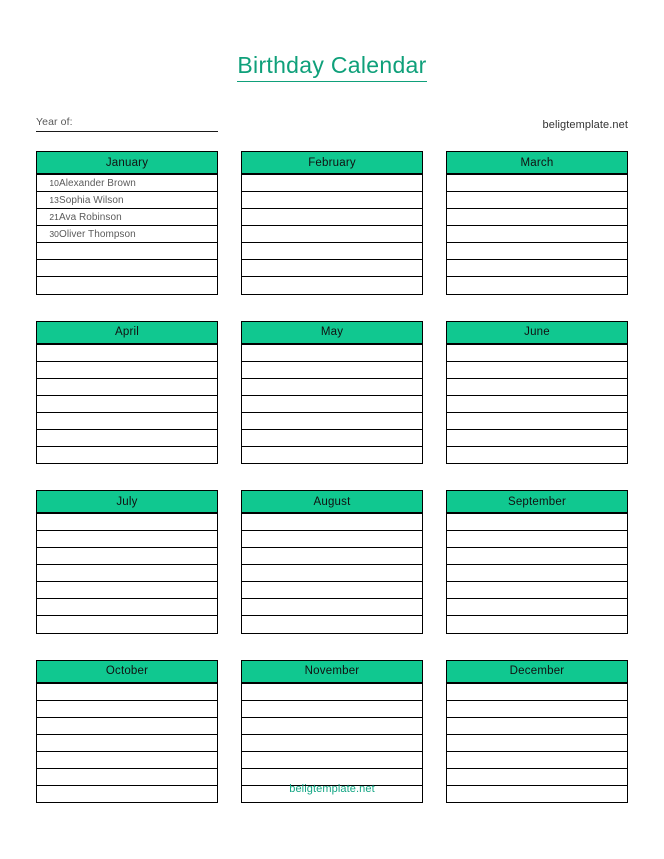 The height and width of the screenshot is (859, 664). Describe the element at coordinates (138, 234) in the screenshot. I see `entry-name-cell: Oliver Thompson` at that location.